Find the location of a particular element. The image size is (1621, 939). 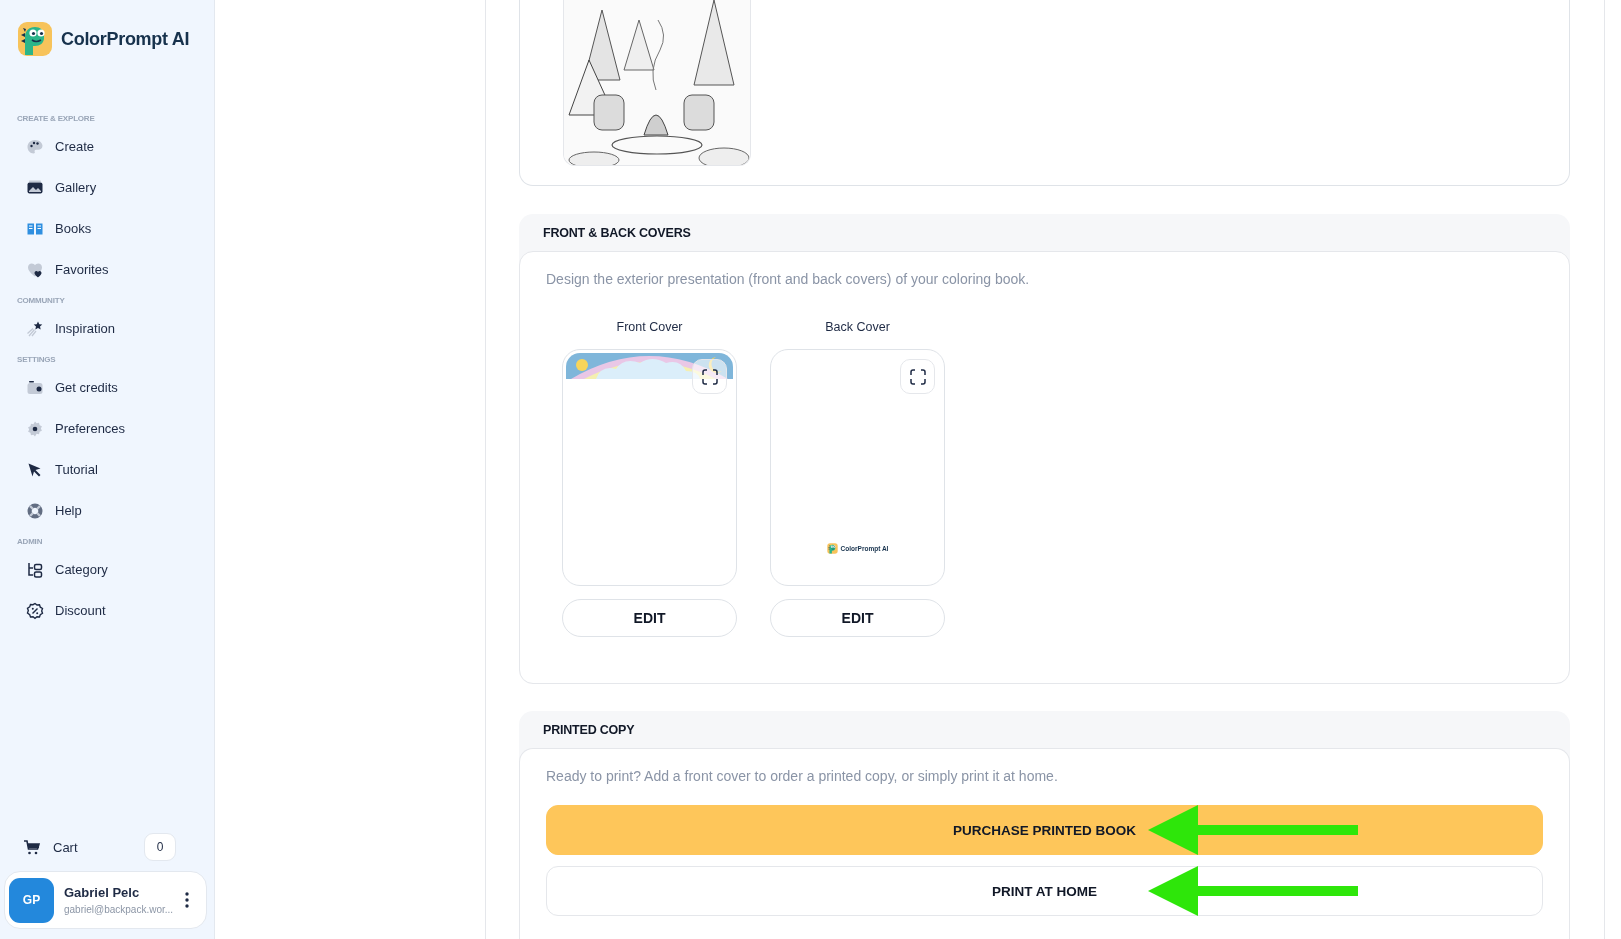

section-description: Design the exterior presentation (front and back covers) of your coloring book. is located at coordinates (788, 279).